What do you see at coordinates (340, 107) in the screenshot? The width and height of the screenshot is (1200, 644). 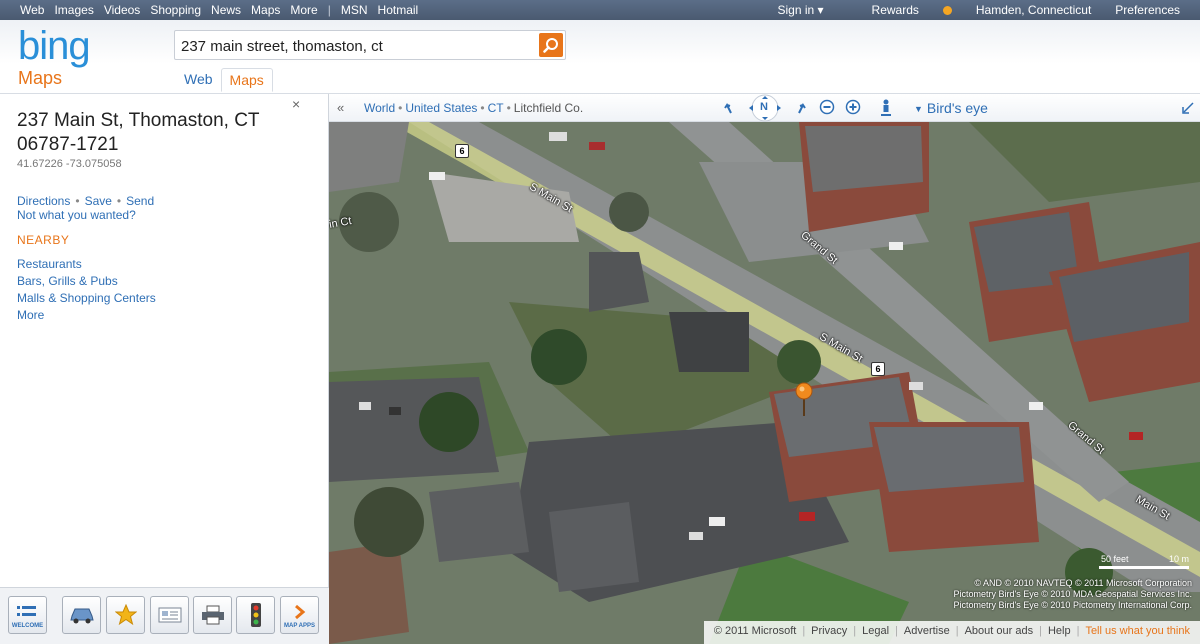 I see `collapse-panel-button: «` at bounding box center [340, 107].